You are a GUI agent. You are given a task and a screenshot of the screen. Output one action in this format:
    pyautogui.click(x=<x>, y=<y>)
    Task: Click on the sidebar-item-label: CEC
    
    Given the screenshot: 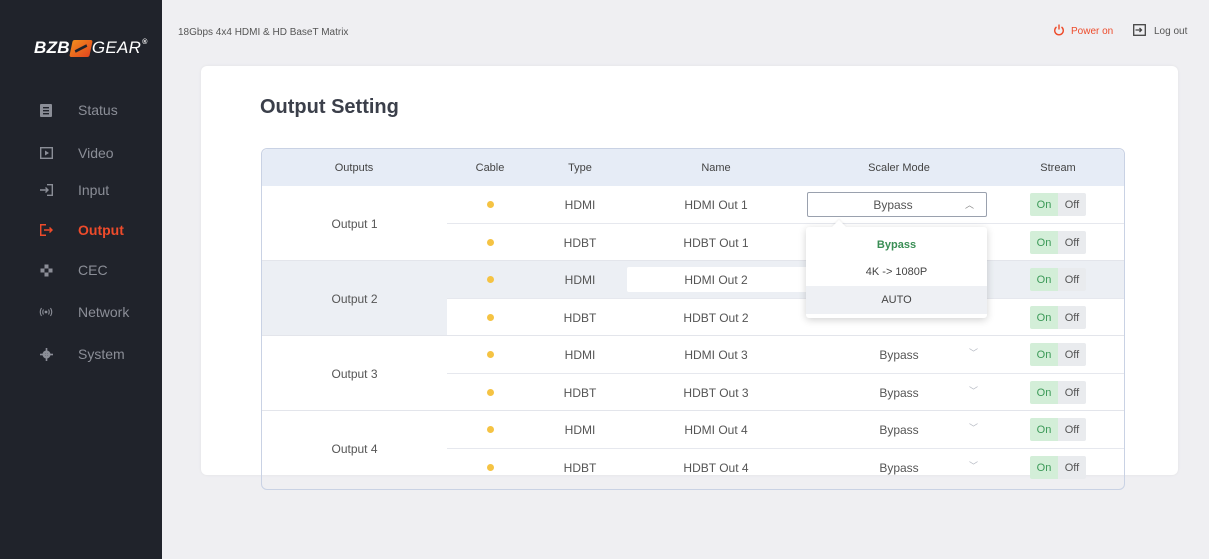 What is the action you would take?
    pyautogui.click(x=93, y=270)
    